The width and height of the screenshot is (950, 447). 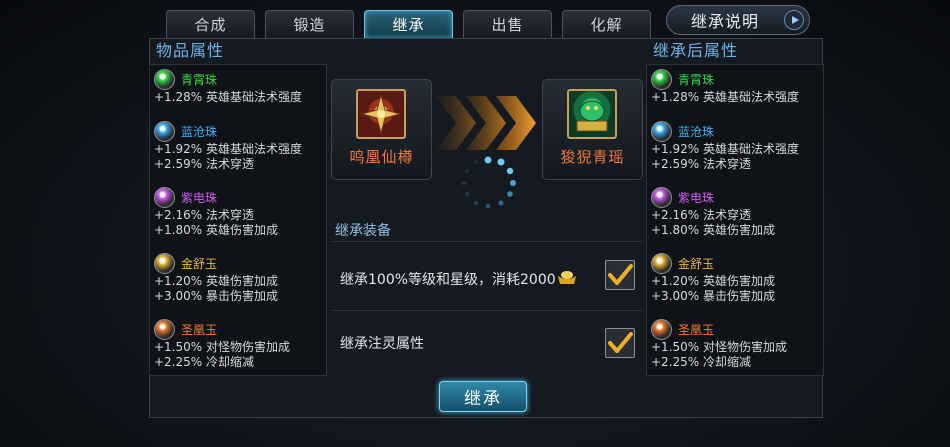 What do you see at coordinates (794, 20) in the screenshot?
I see `play-arrow-icon` at bounding box center [794, 20].